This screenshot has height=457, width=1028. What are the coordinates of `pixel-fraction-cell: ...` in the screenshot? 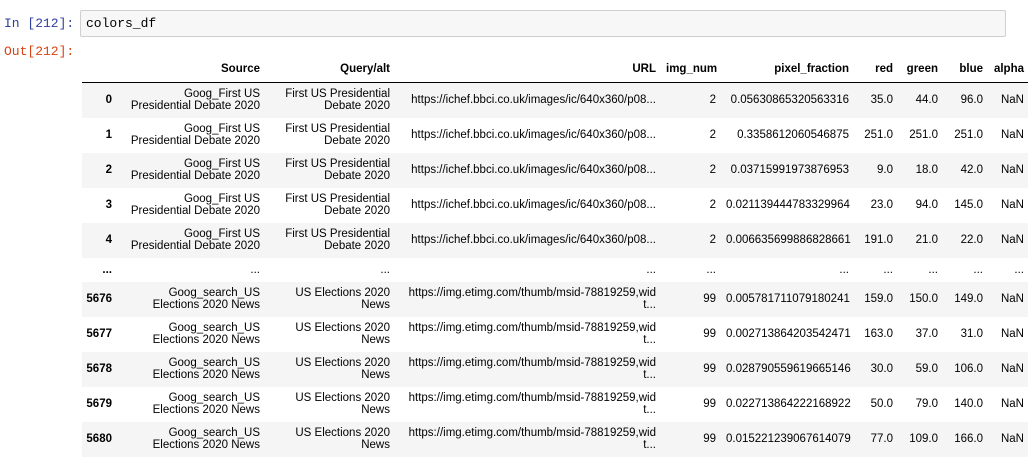 It's located at (844, 269).